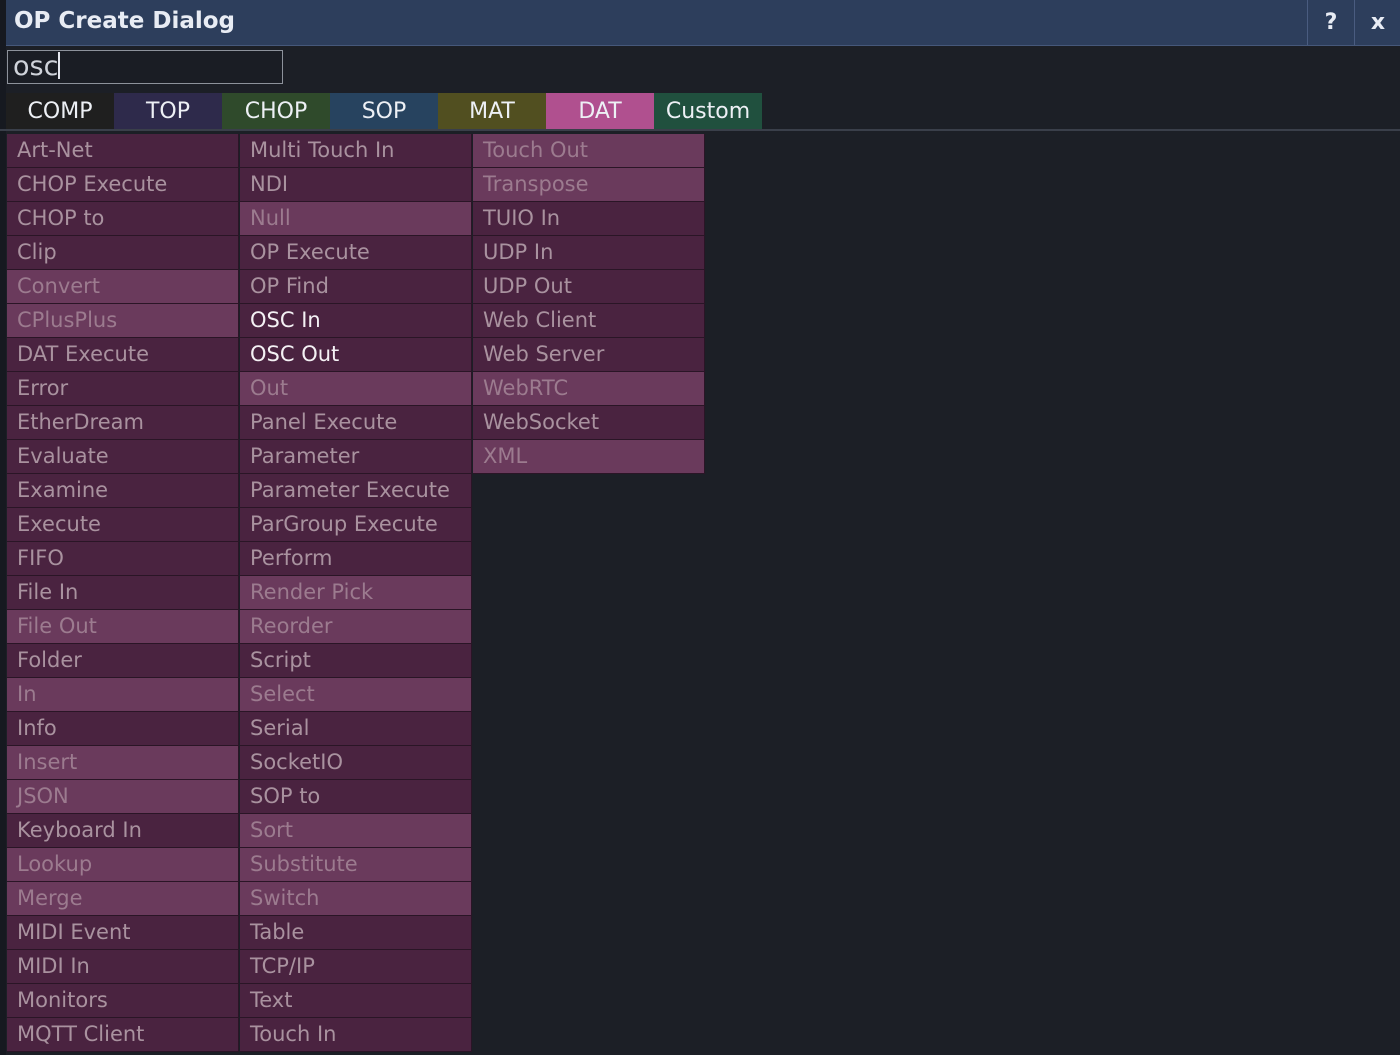  What do you see at coordinates (356, 933) in the screenshot?
I see `operator-item: Table` at bounding box center [356, 933].